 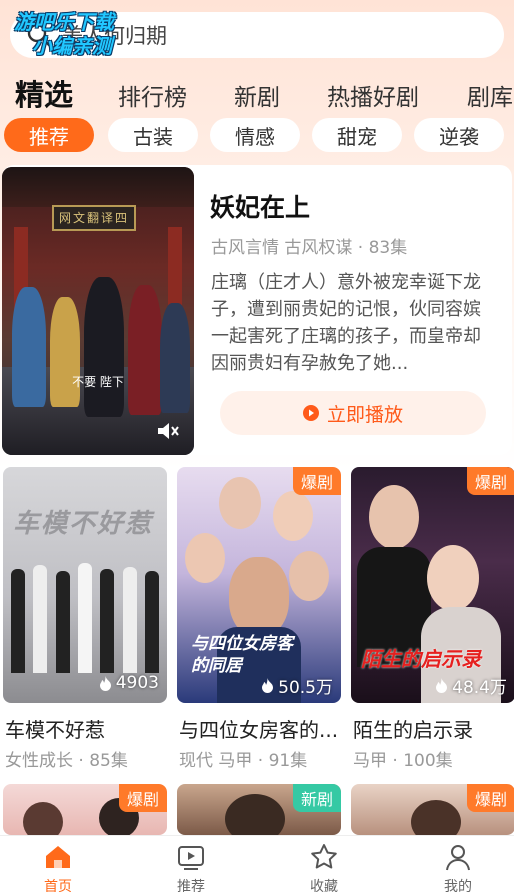 I want to click on bottom-nav: 首页 推荐 收藏 我的, so click(x=257, y=863).